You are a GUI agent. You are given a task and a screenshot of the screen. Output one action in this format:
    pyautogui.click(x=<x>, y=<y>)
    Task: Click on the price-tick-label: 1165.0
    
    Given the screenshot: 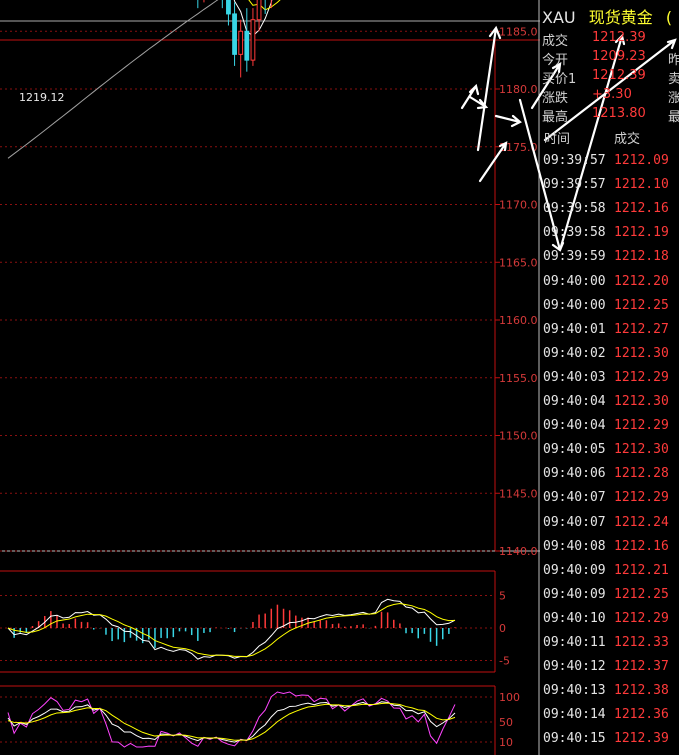 What is the action you would take?
    pyautogui.click(x=518, y=262)
    